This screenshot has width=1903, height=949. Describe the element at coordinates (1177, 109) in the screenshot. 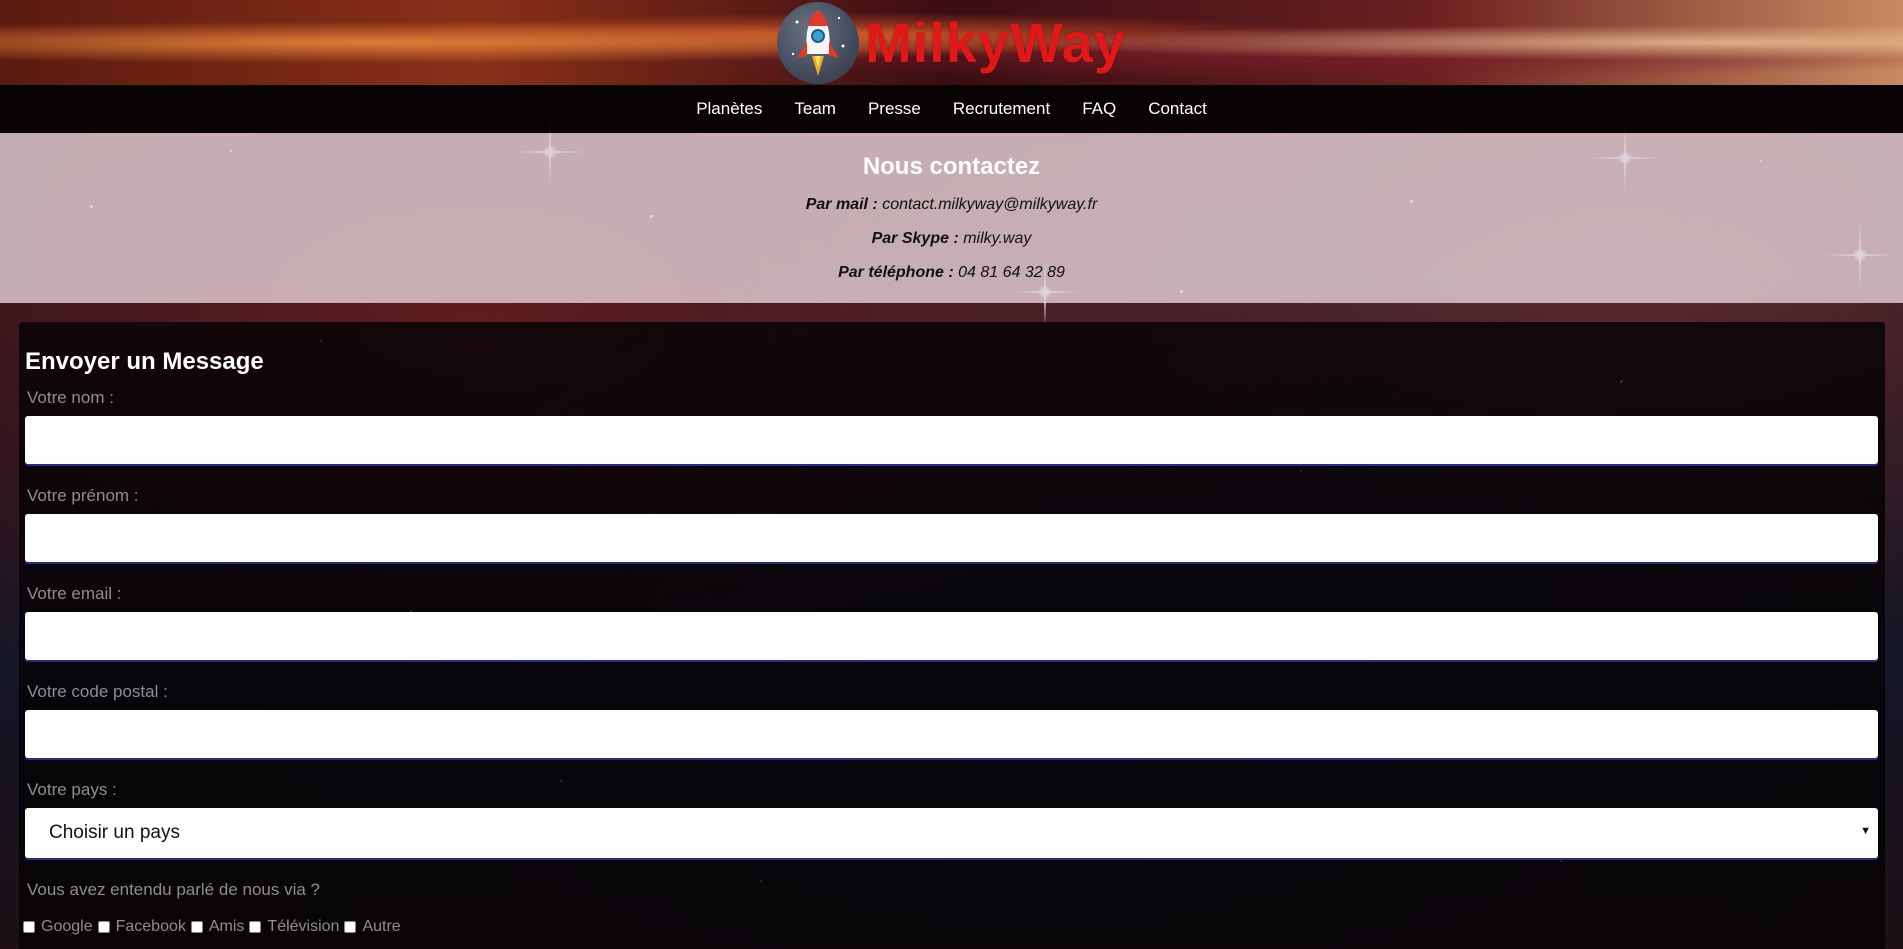

I see `nav-item-contact: Contact` at that location.